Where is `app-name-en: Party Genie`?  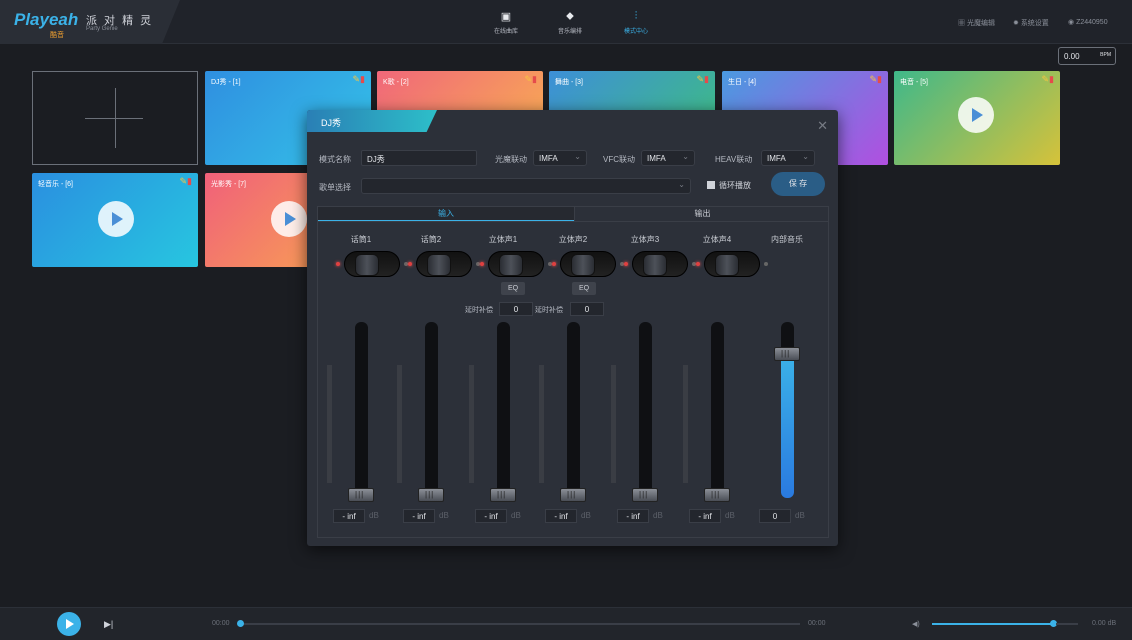
app-name-en: Party Genie is located at coordinates (102, 29).